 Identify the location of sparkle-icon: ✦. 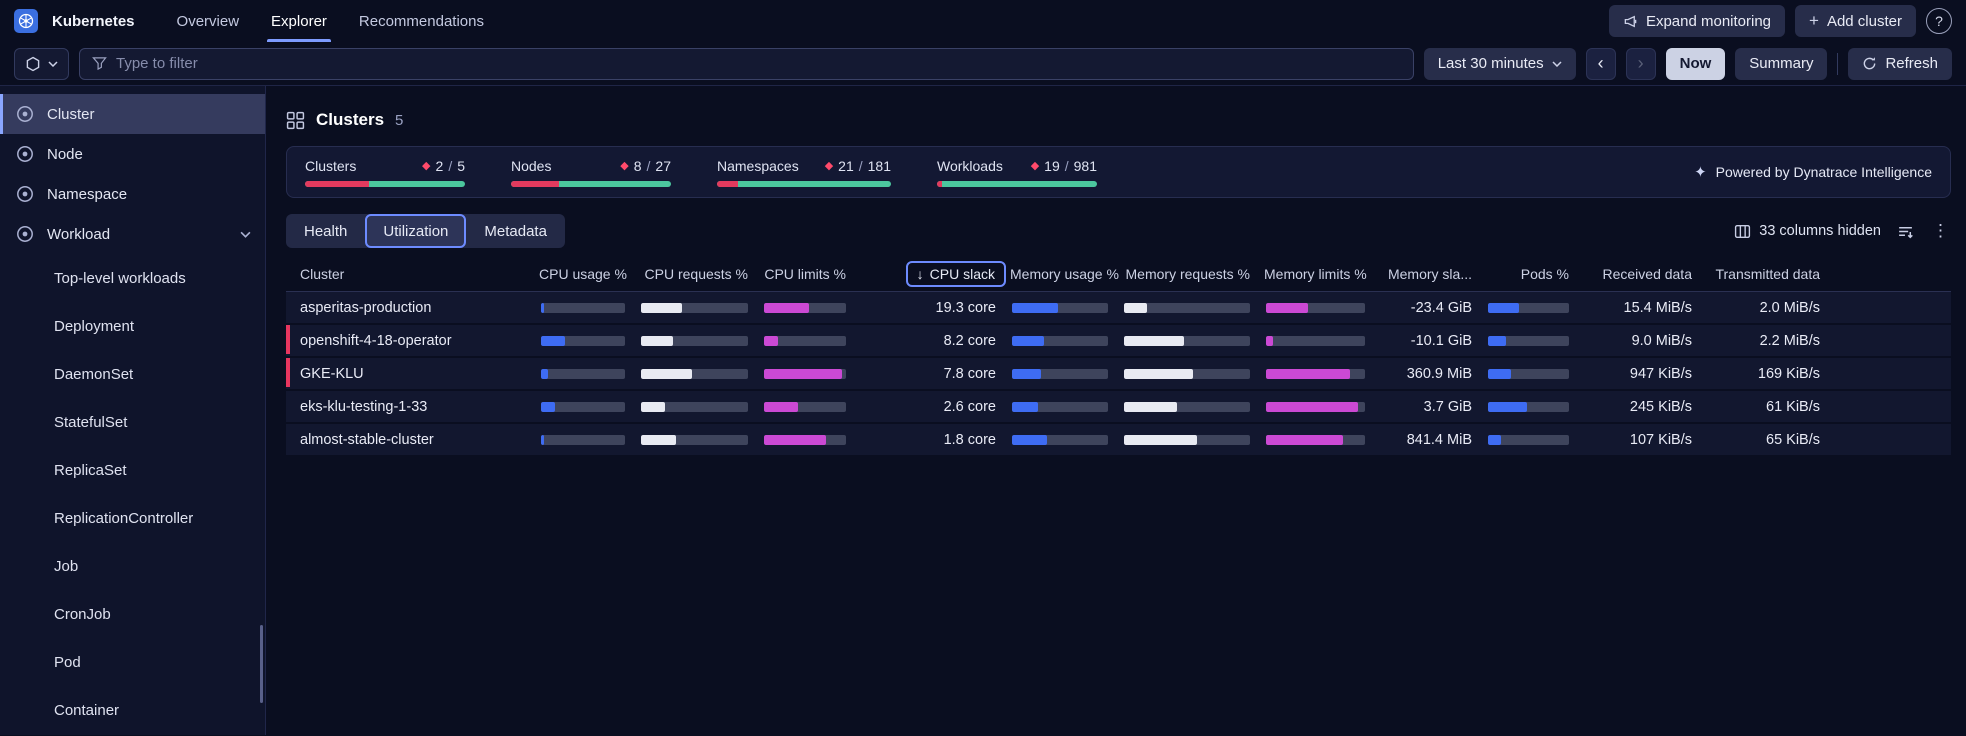
(1700, 172).